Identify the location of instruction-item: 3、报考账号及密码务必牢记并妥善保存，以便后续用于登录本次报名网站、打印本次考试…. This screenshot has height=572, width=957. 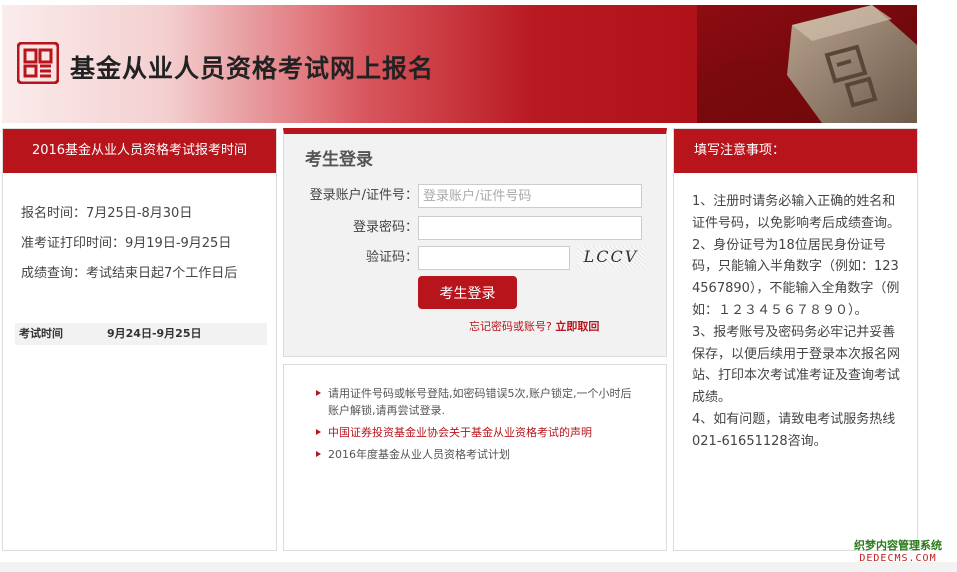
(796, 365).